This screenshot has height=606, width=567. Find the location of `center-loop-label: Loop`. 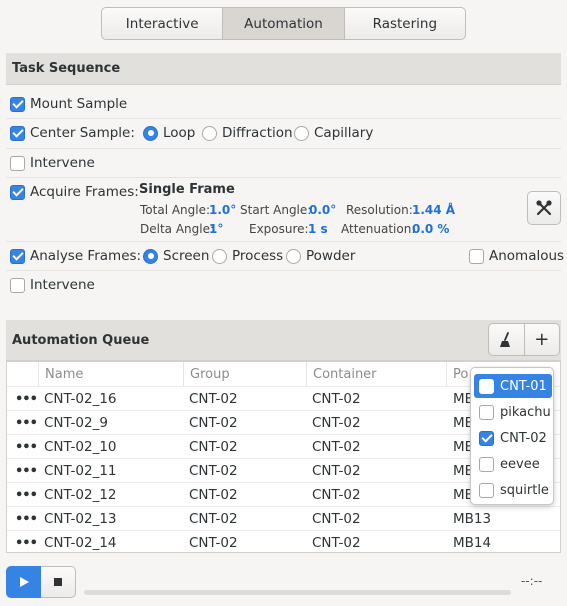

center-loop-label: Loop is located at coordinates (179, 133).